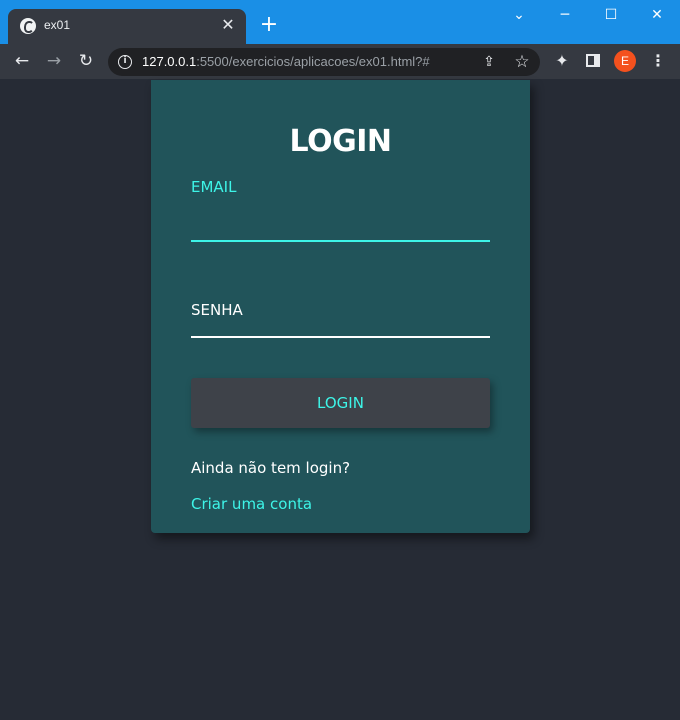  I want to click on kebab-menu-icon: ⋮, so click(658, 61).